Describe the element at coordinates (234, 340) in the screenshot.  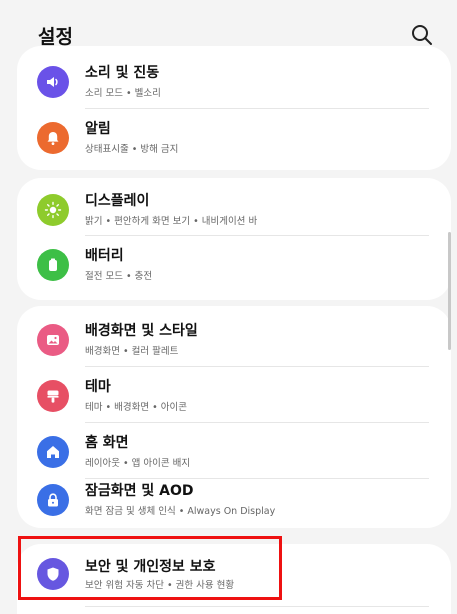
I see `settings-item-wallpaper: 배경화면 및 스타일 배경화면 • 컬러 팔레트` at that location.